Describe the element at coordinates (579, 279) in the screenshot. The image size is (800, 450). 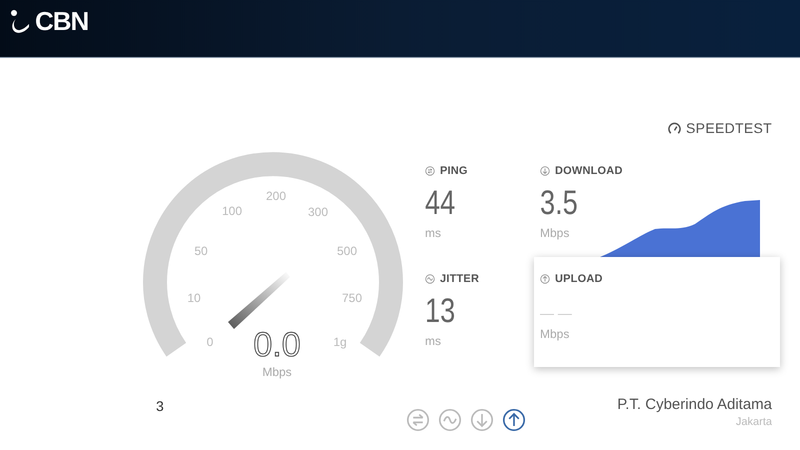
I see `metric-label: UPLOAD` at that location.